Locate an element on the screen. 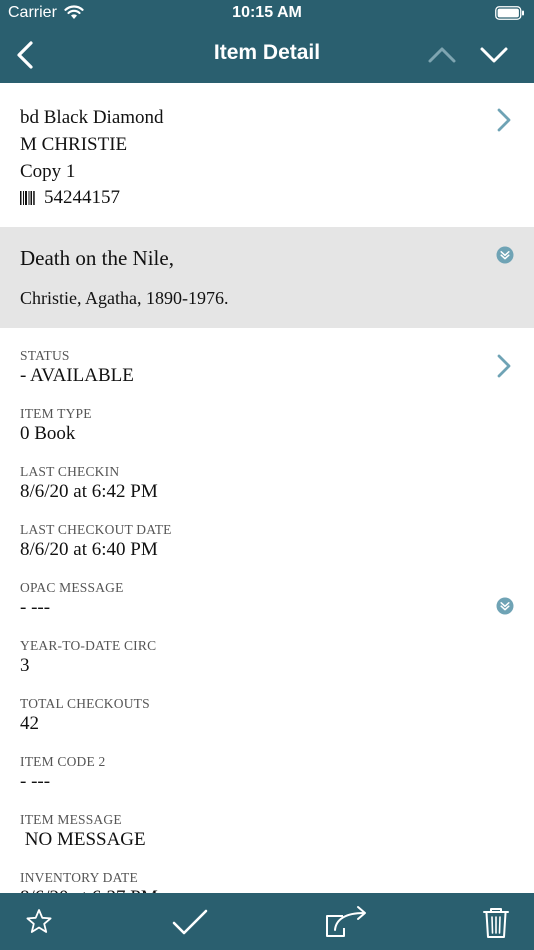 The width and height of the screenshot is (534, 950). status-bar: Carrier 10:15 AM is located at coordinates (267, 13).